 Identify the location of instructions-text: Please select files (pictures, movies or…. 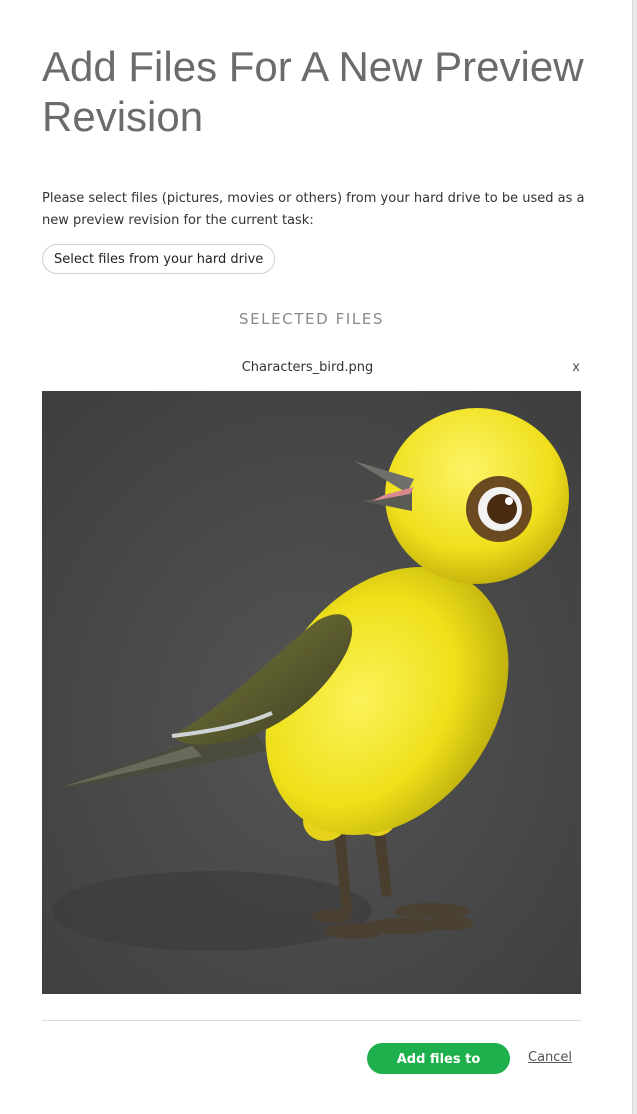
(313, 209).